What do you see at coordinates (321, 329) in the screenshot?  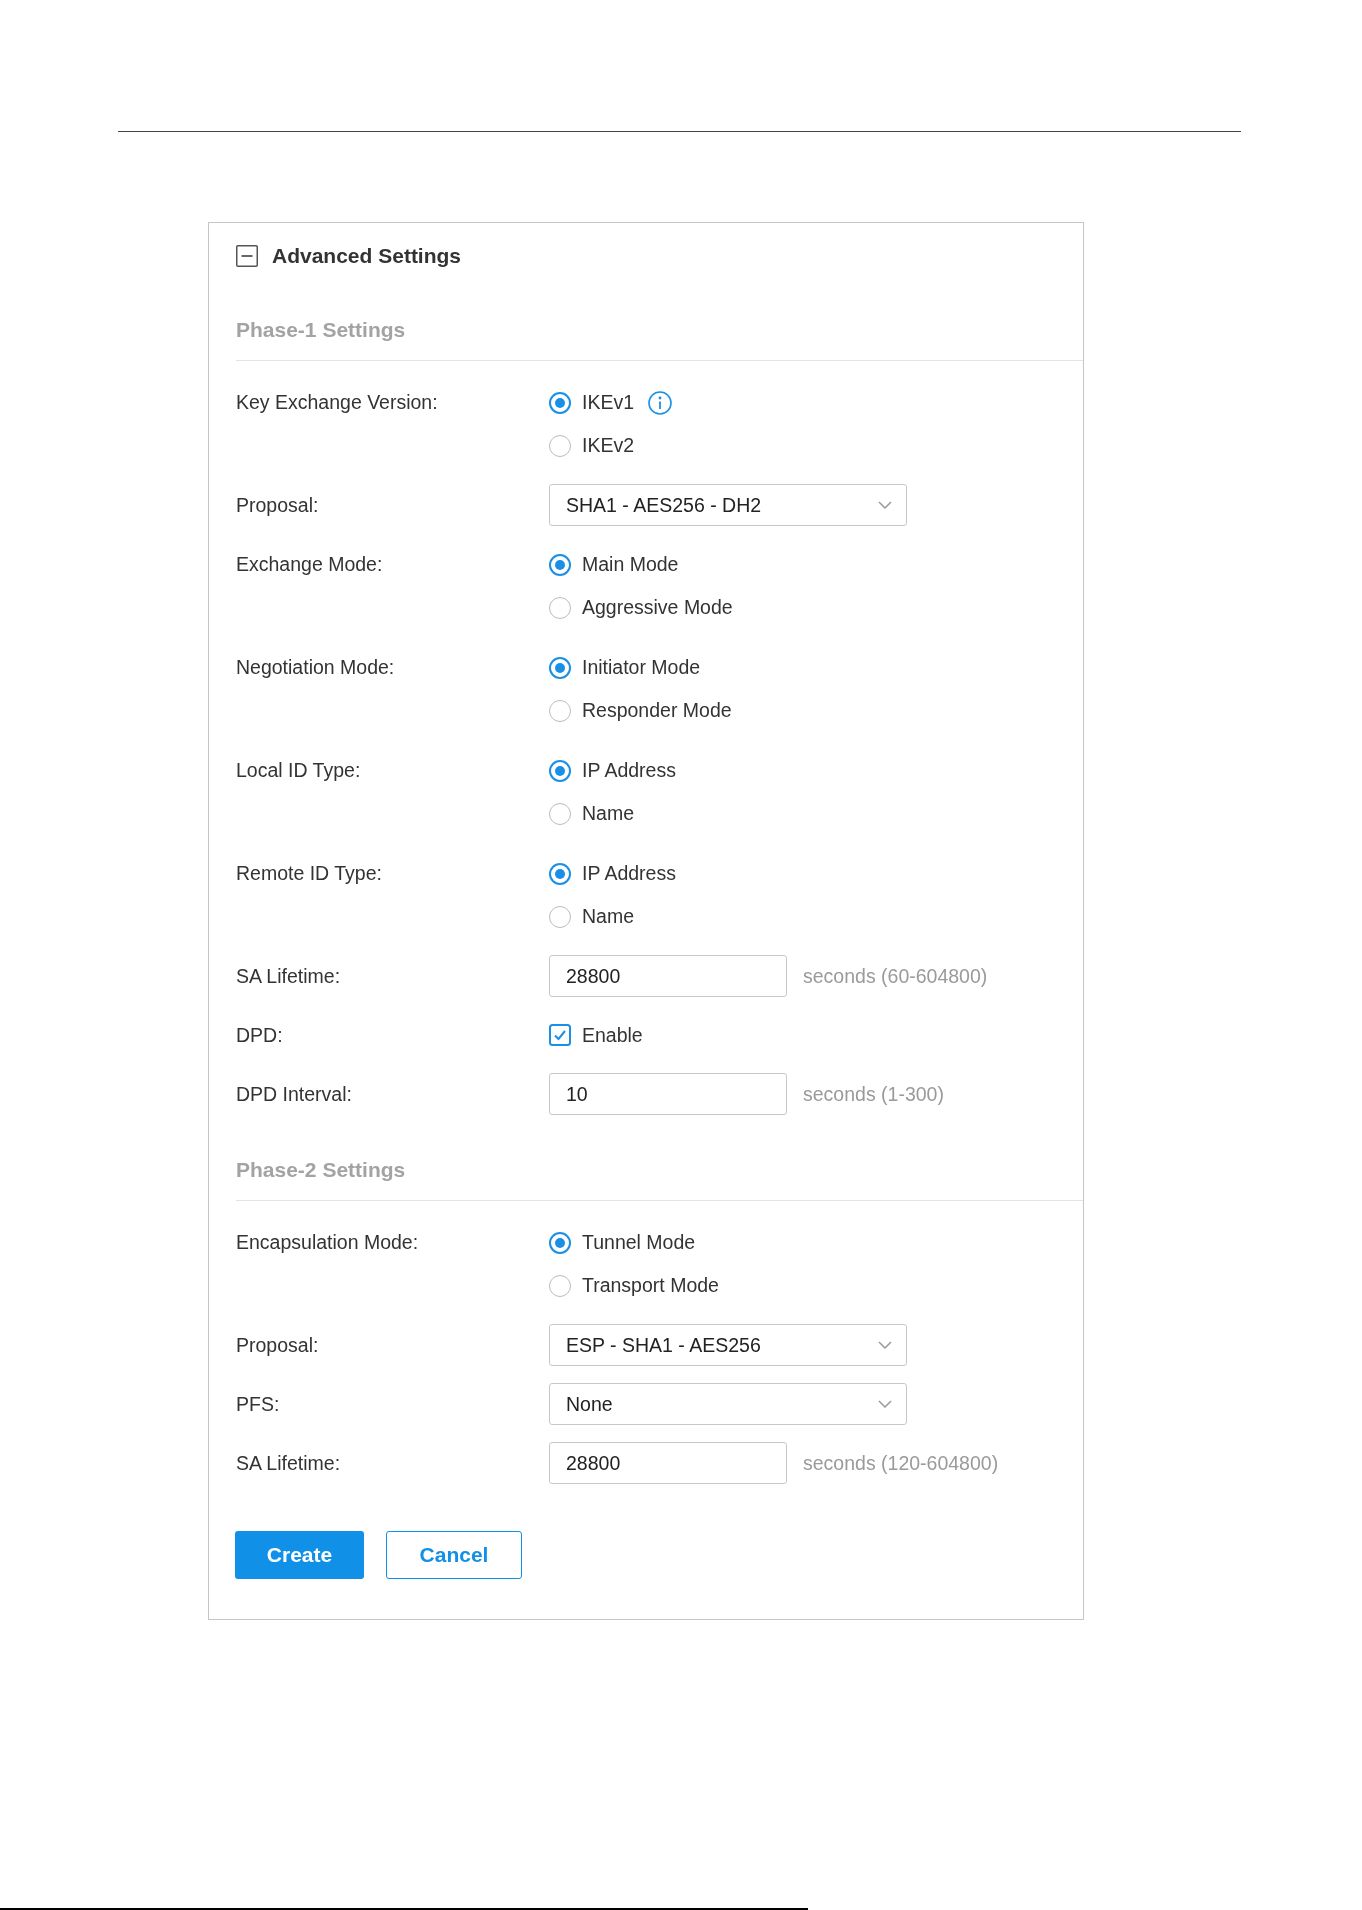 I see `section-heading: Phase-1 Settings` at bounding box center [321, 329].